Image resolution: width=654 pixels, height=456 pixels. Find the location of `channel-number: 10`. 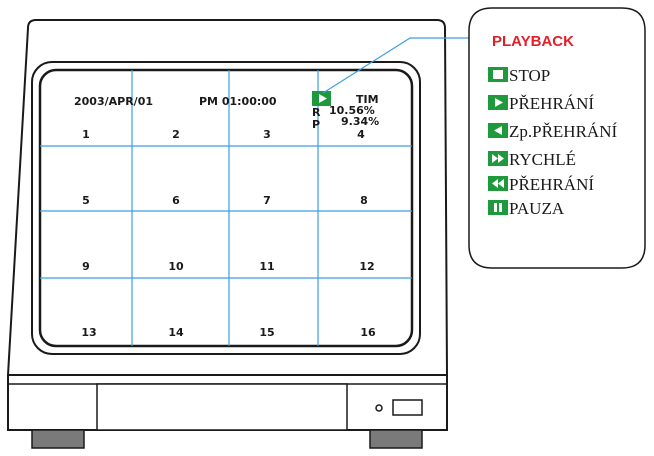

channel-number: 10 is located at coordinates (176, 266).